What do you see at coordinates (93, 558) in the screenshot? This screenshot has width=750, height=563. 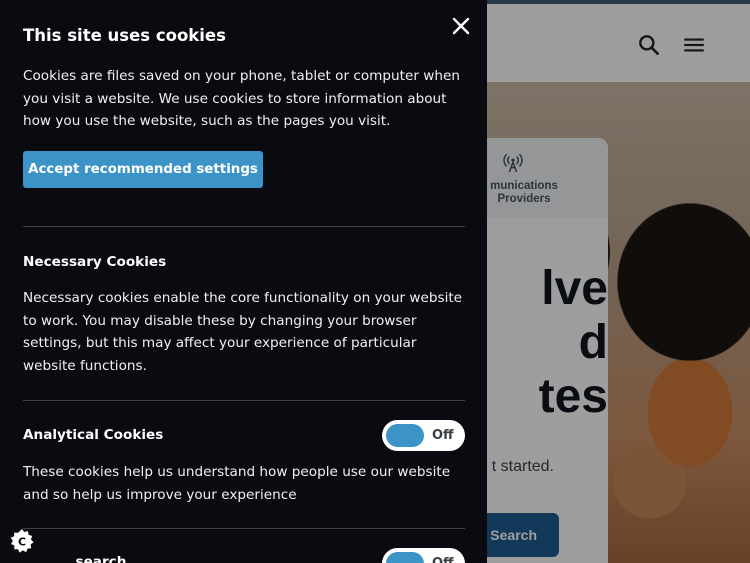 I see `research-cookies-heading: ...search` at bounding box center [93, 558].